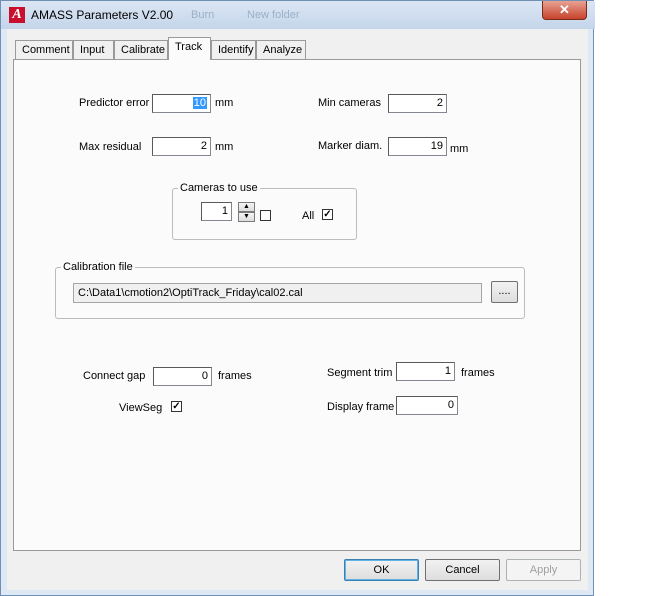 The width and height of the screenshot is (652, 596). What do you see at coordinates (459, 149) in the screenshot?
I see `marker-diam-unit: mm` at bounding box center [459, 149].